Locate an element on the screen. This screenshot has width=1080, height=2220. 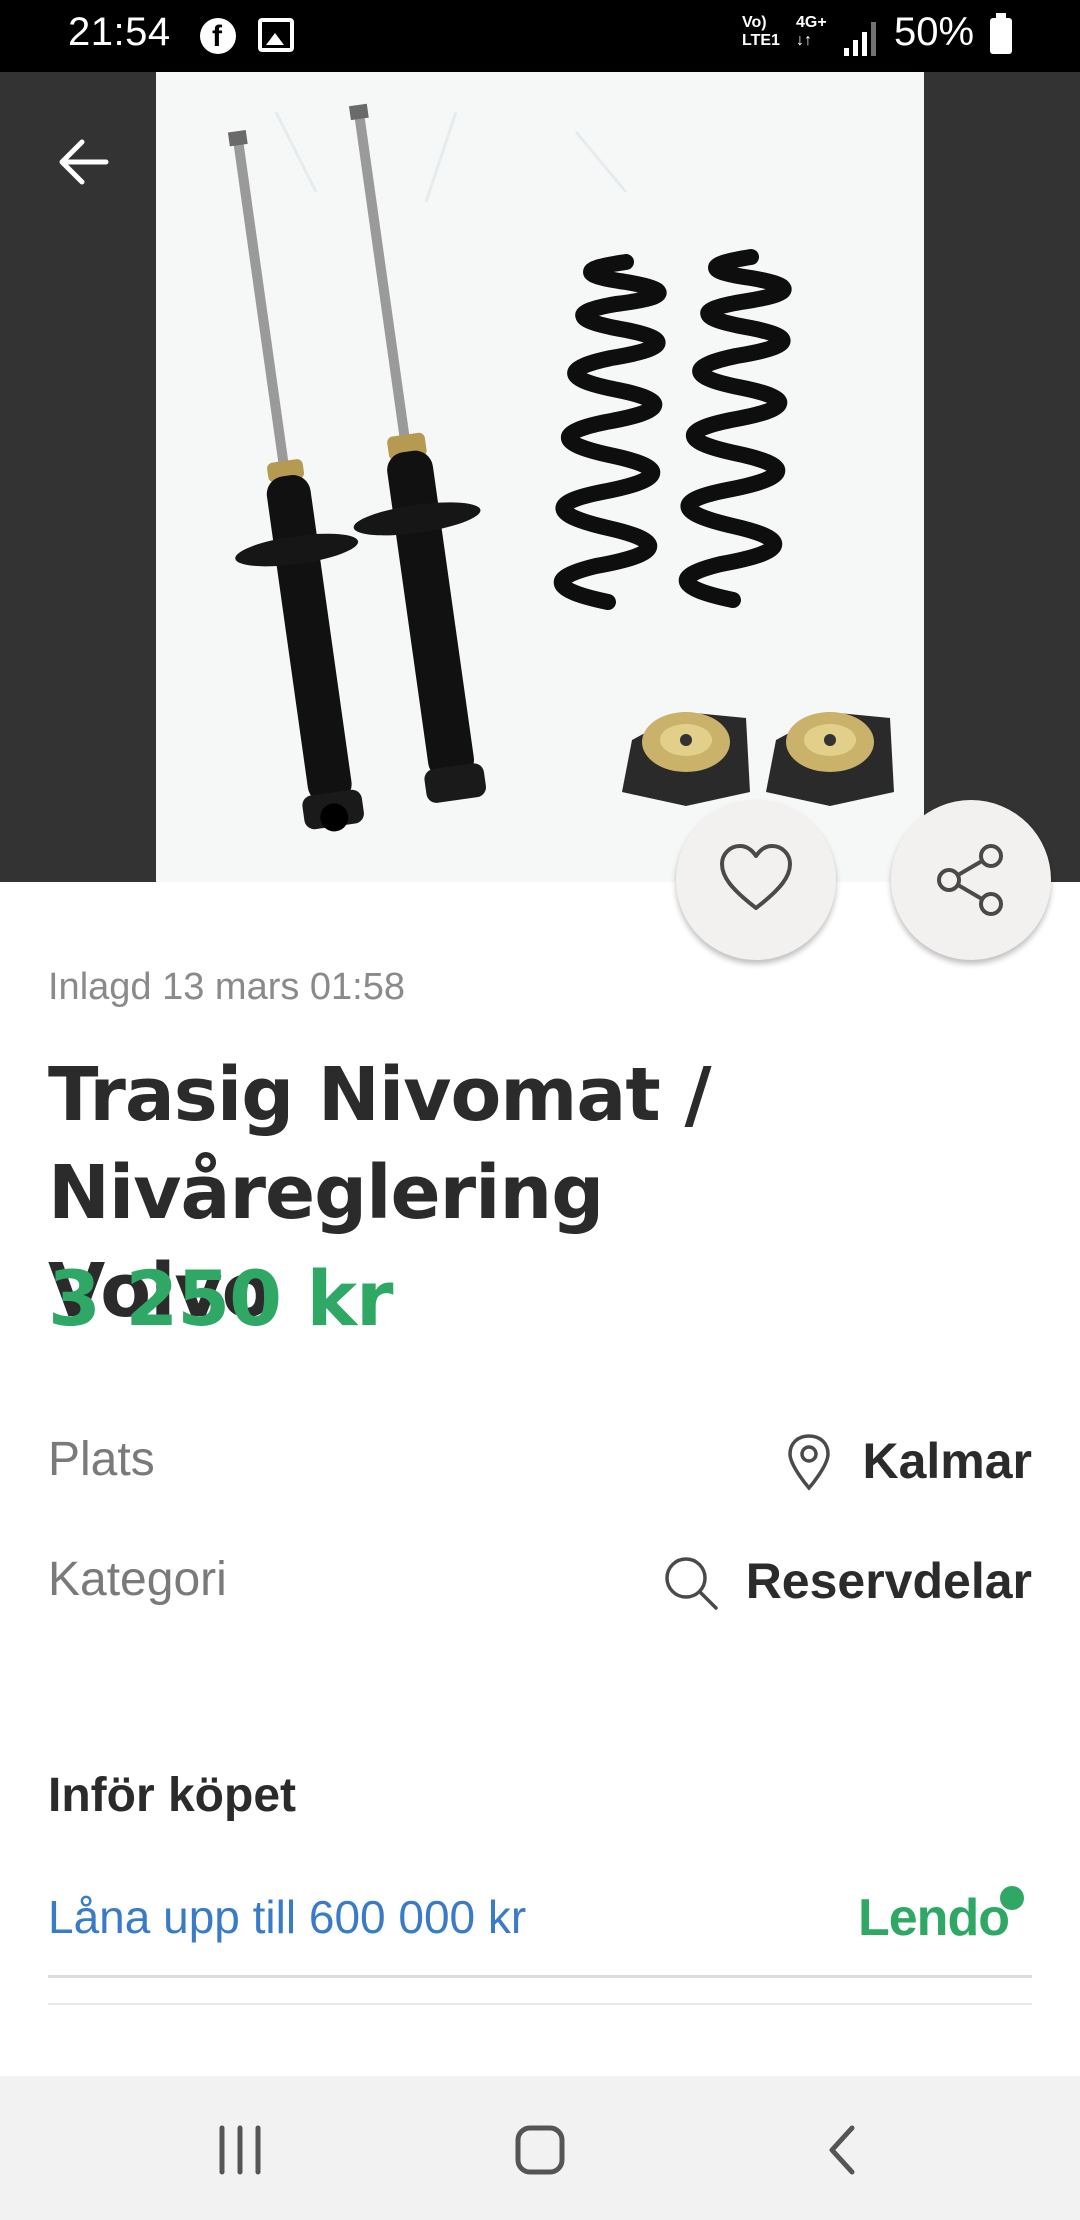
location-pin-icon is located at coordinates (809, 1464).